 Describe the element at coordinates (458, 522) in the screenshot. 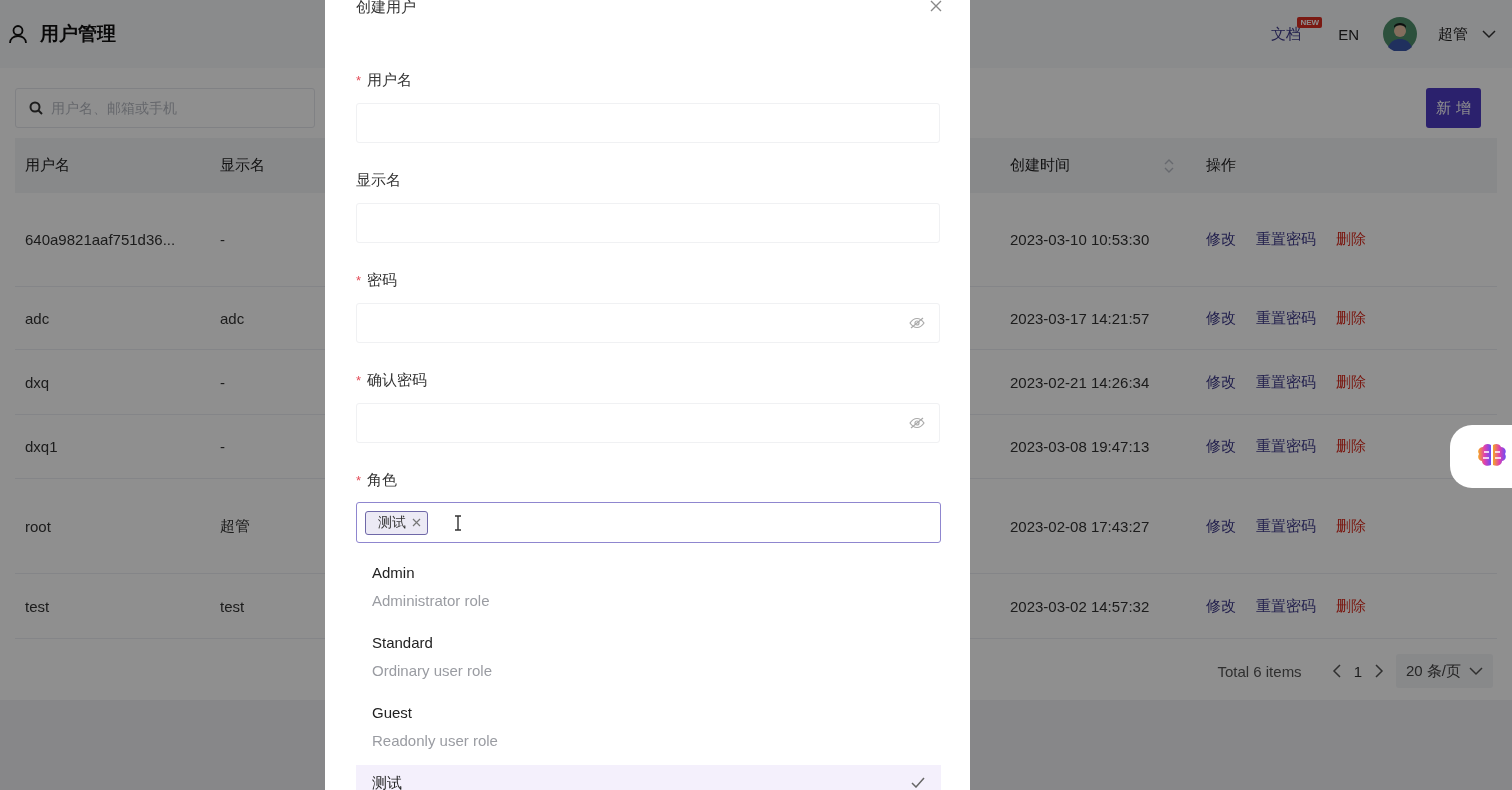

I see `text-cursor-icon` at that location.